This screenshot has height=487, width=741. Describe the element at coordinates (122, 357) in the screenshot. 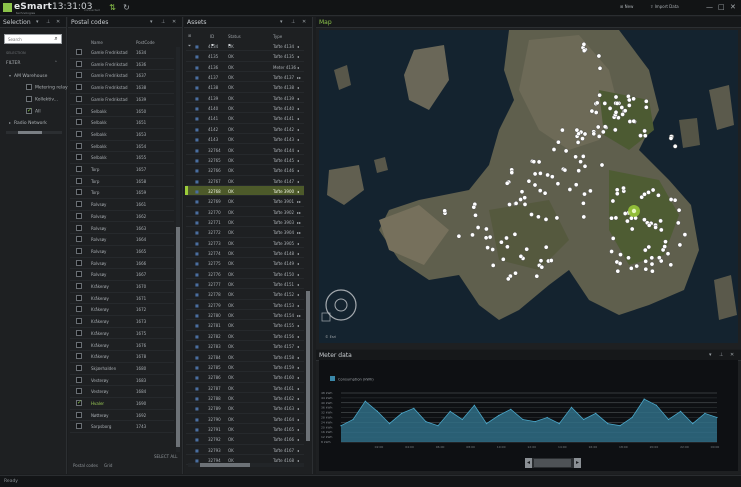

I see `table-row: Kråkerøy 1678` at that location.